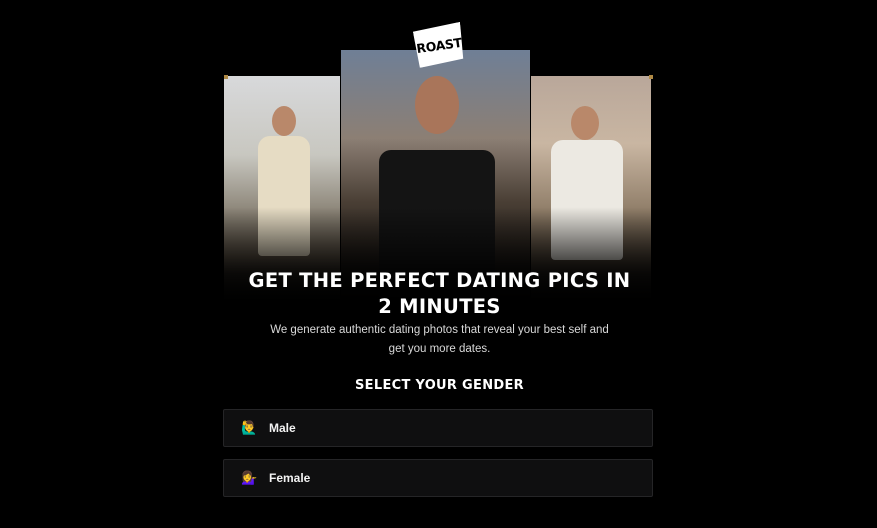 The image size is (877, 528). What do you see at coordinates (435, 176) in the screenshot?
I see `hero-photo-center` at bounding box center [435, 176].